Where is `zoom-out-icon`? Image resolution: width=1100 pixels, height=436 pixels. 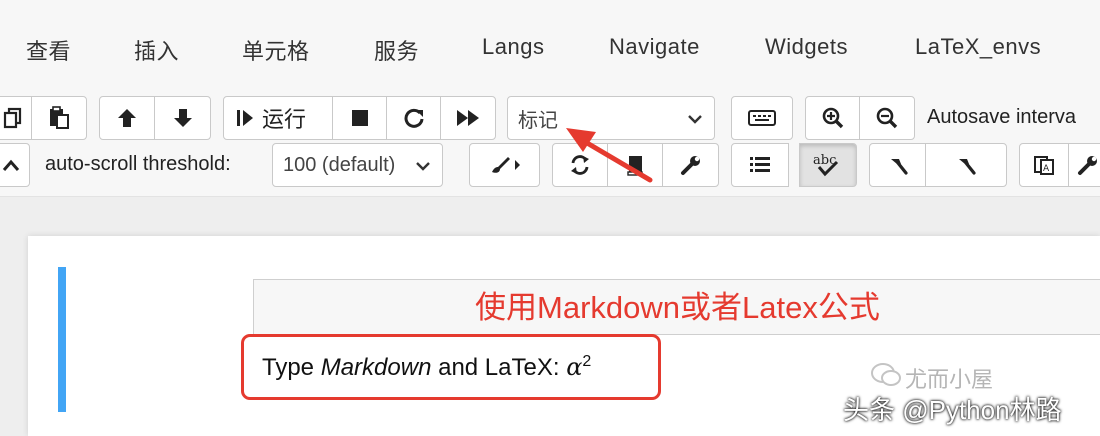
zoom-out-icon is located at coordinates (887, 118).